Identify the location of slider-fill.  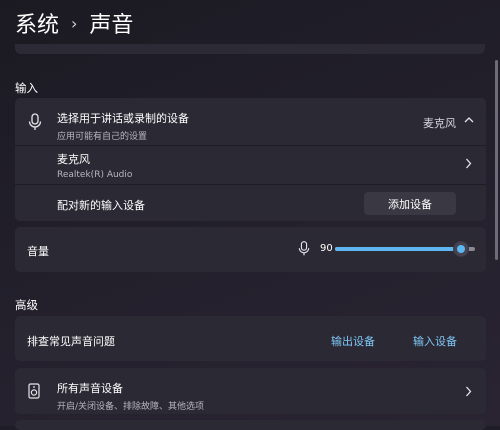
(398, 249).